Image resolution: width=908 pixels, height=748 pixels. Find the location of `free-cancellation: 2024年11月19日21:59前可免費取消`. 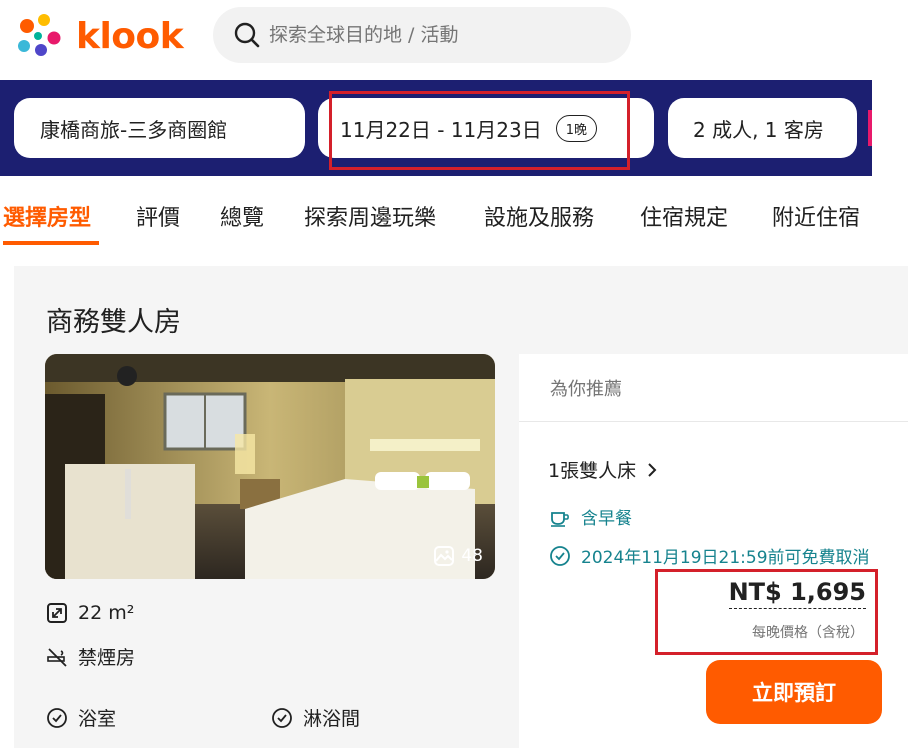

free-cancellation: 2024年11月19日21:59前可免費取消 is located at coordinates (709, 555).